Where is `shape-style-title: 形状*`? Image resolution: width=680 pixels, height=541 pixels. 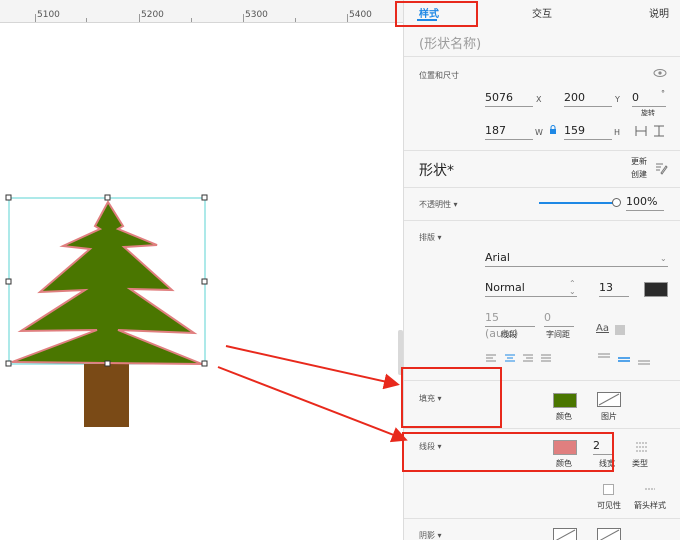 shape-style-title: 形状* is located at coordinates (436, 171).